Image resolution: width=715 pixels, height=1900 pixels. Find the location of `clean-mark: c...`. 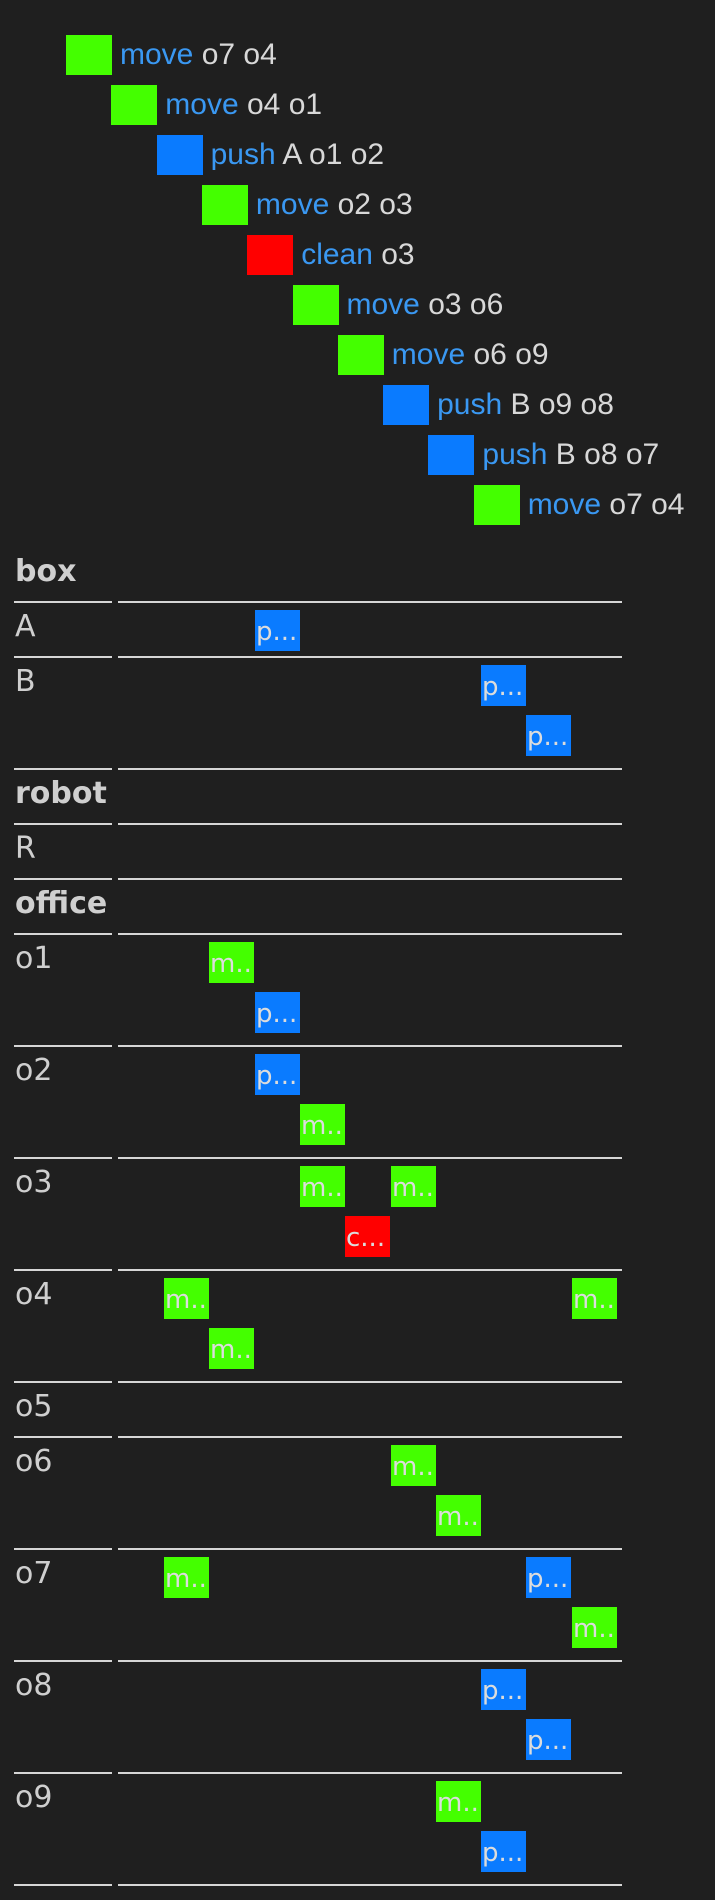

clean-mark: c... is located at coordinates (367, 1236).